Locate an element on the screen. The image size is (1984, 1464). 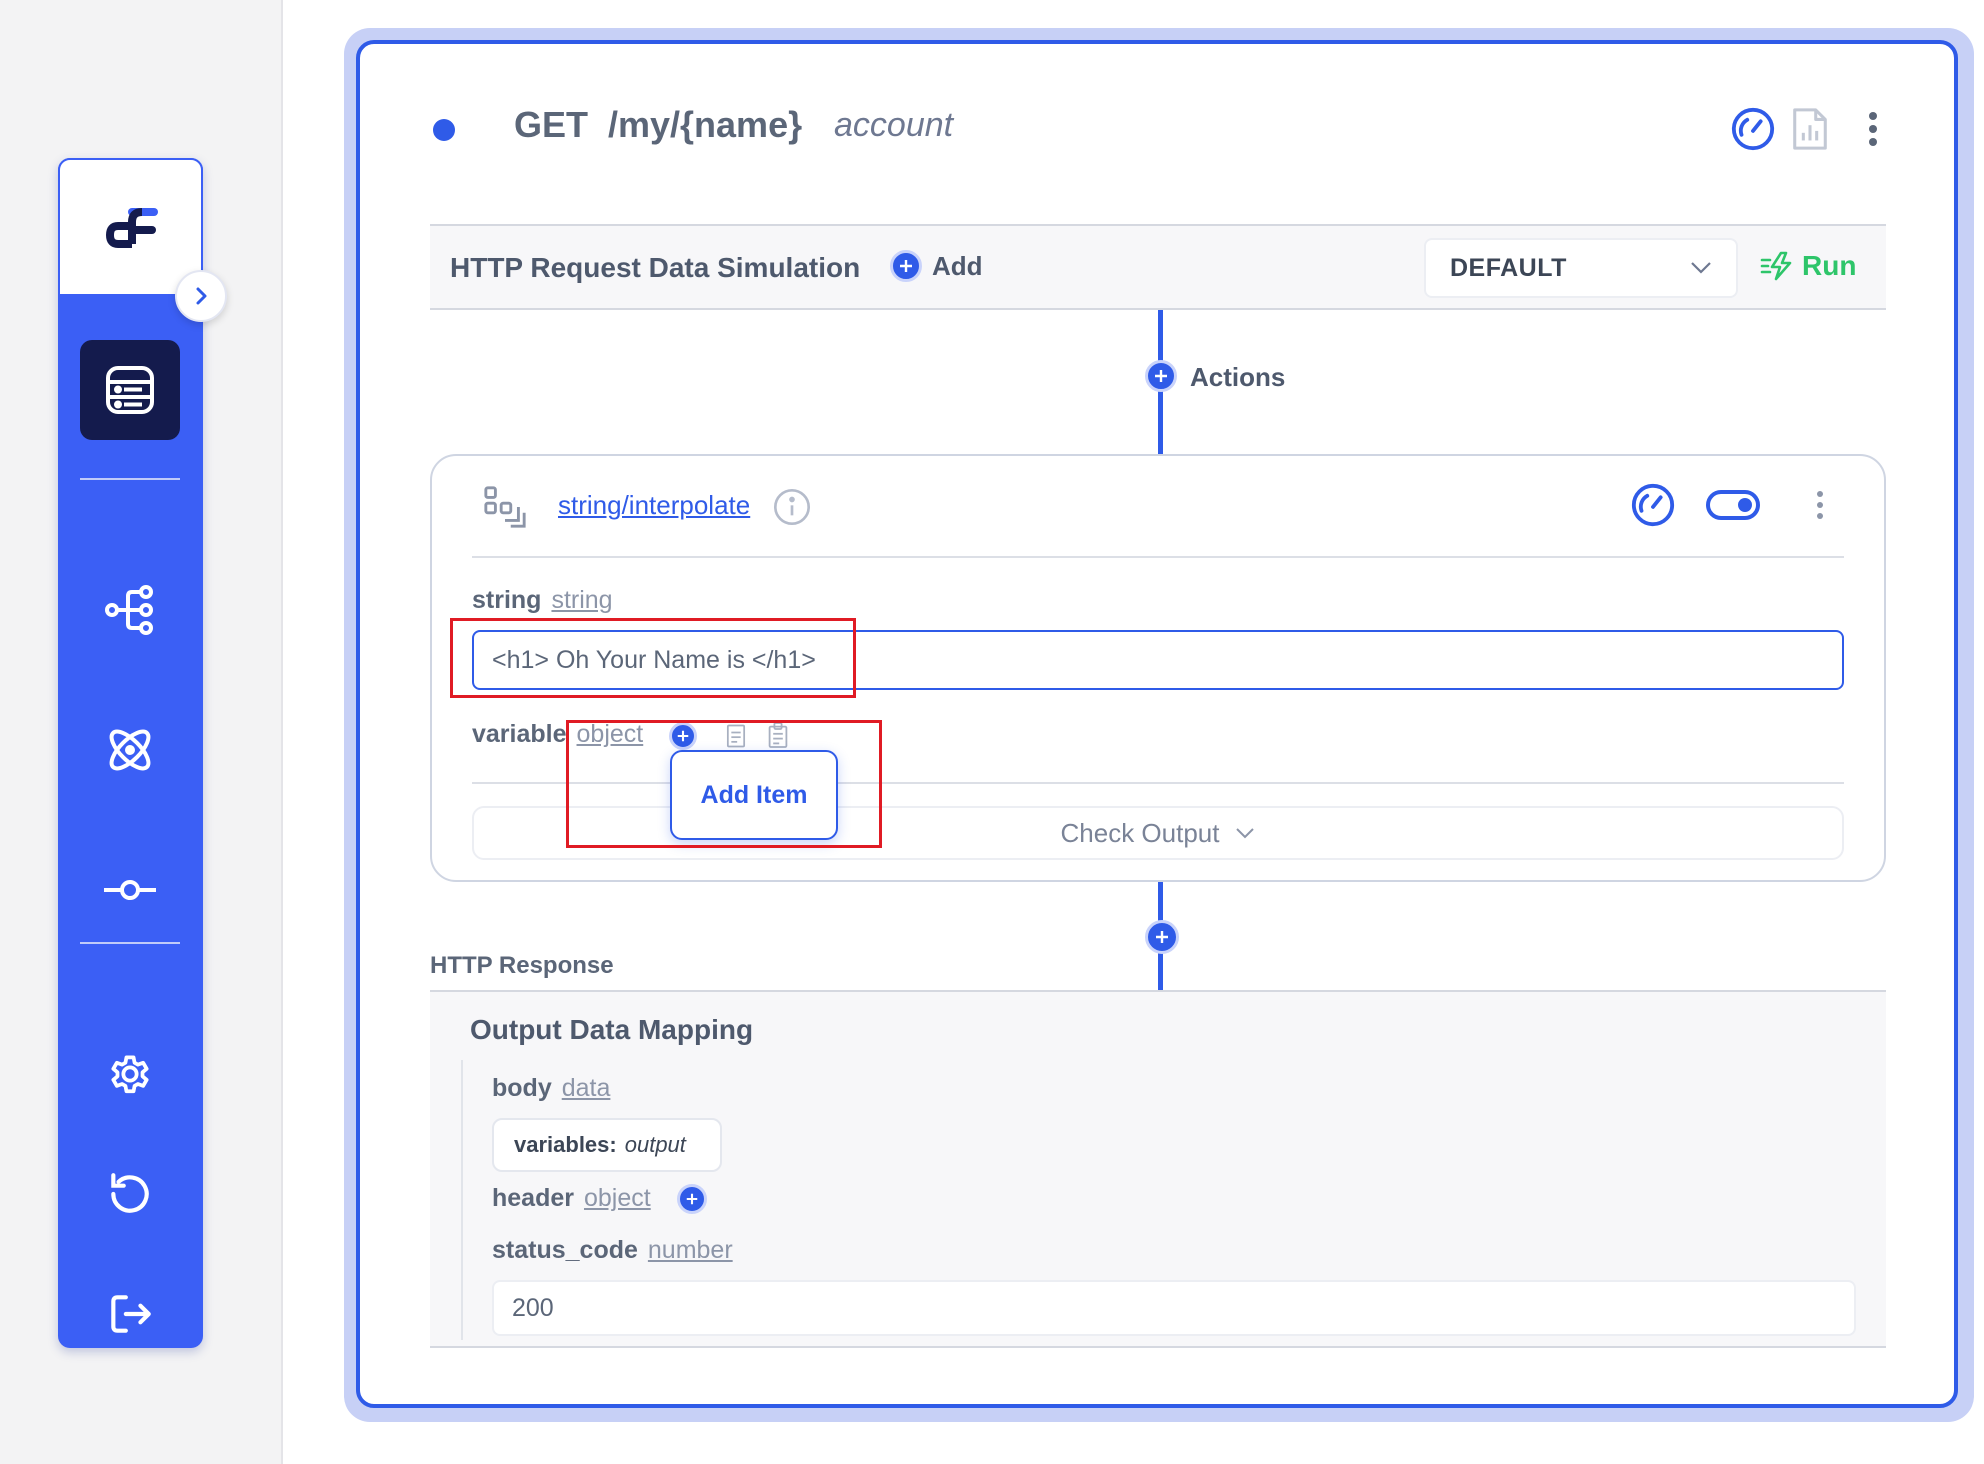
variables-chip-value: output is located at coordinates (655, 1144).